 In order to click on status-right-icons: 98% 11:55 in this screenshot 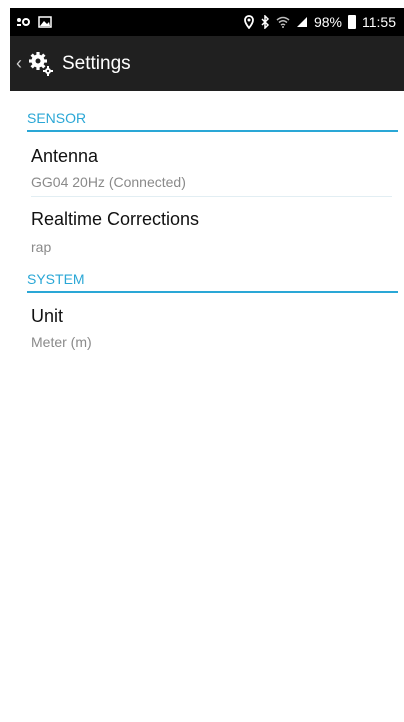, I will do `click(320, 22)`.